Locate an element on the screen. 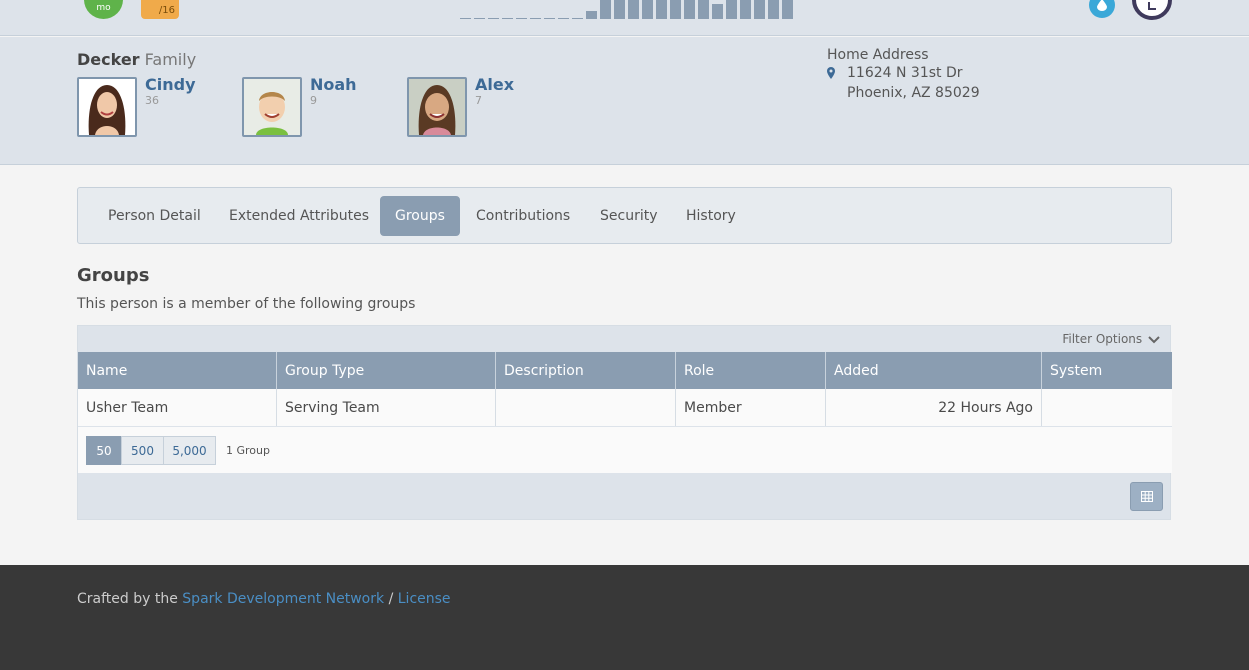  attendance-chart is located at coordinates (628, 9).